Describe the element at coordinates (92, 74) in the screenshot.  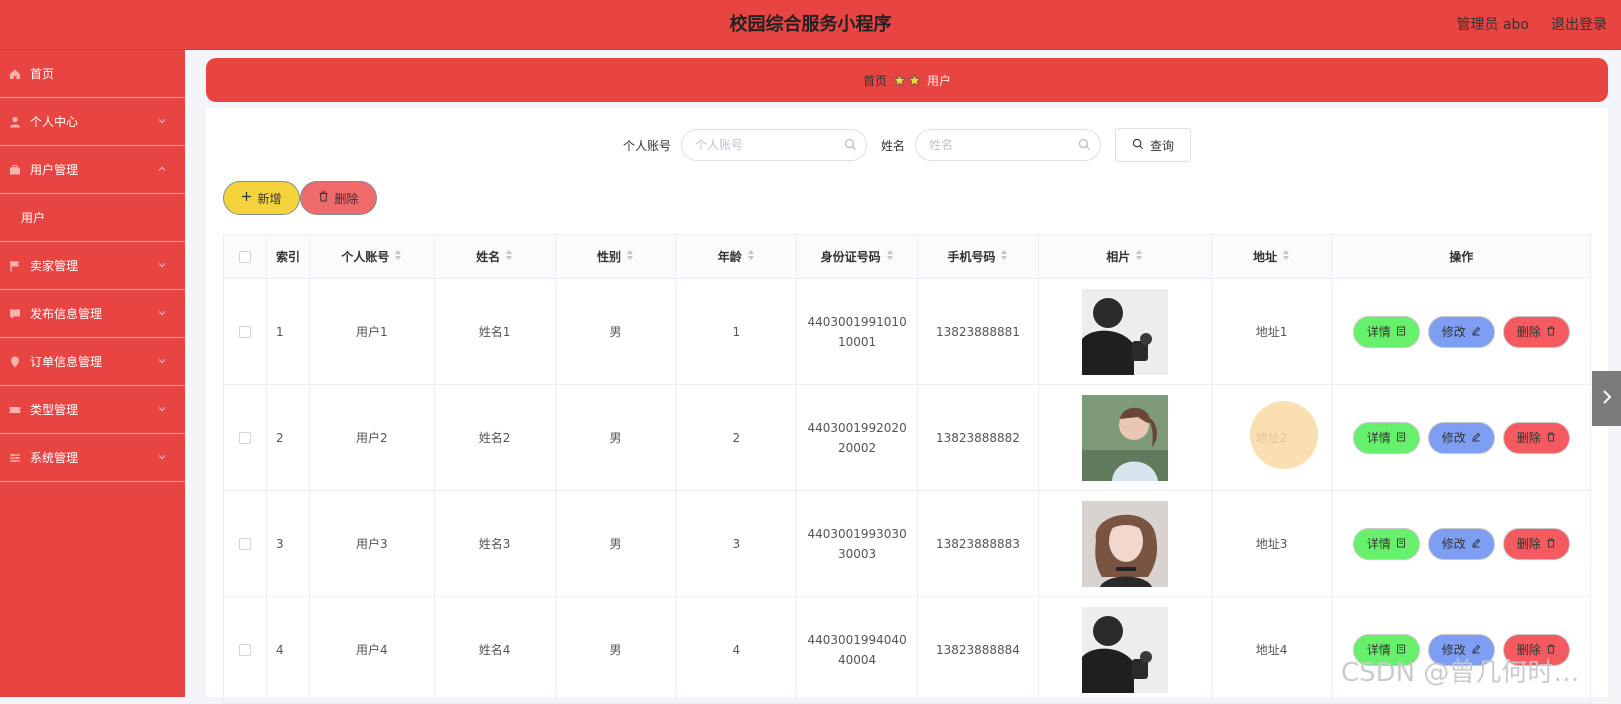
I see `sidebar-item-home: 首页` at that location.